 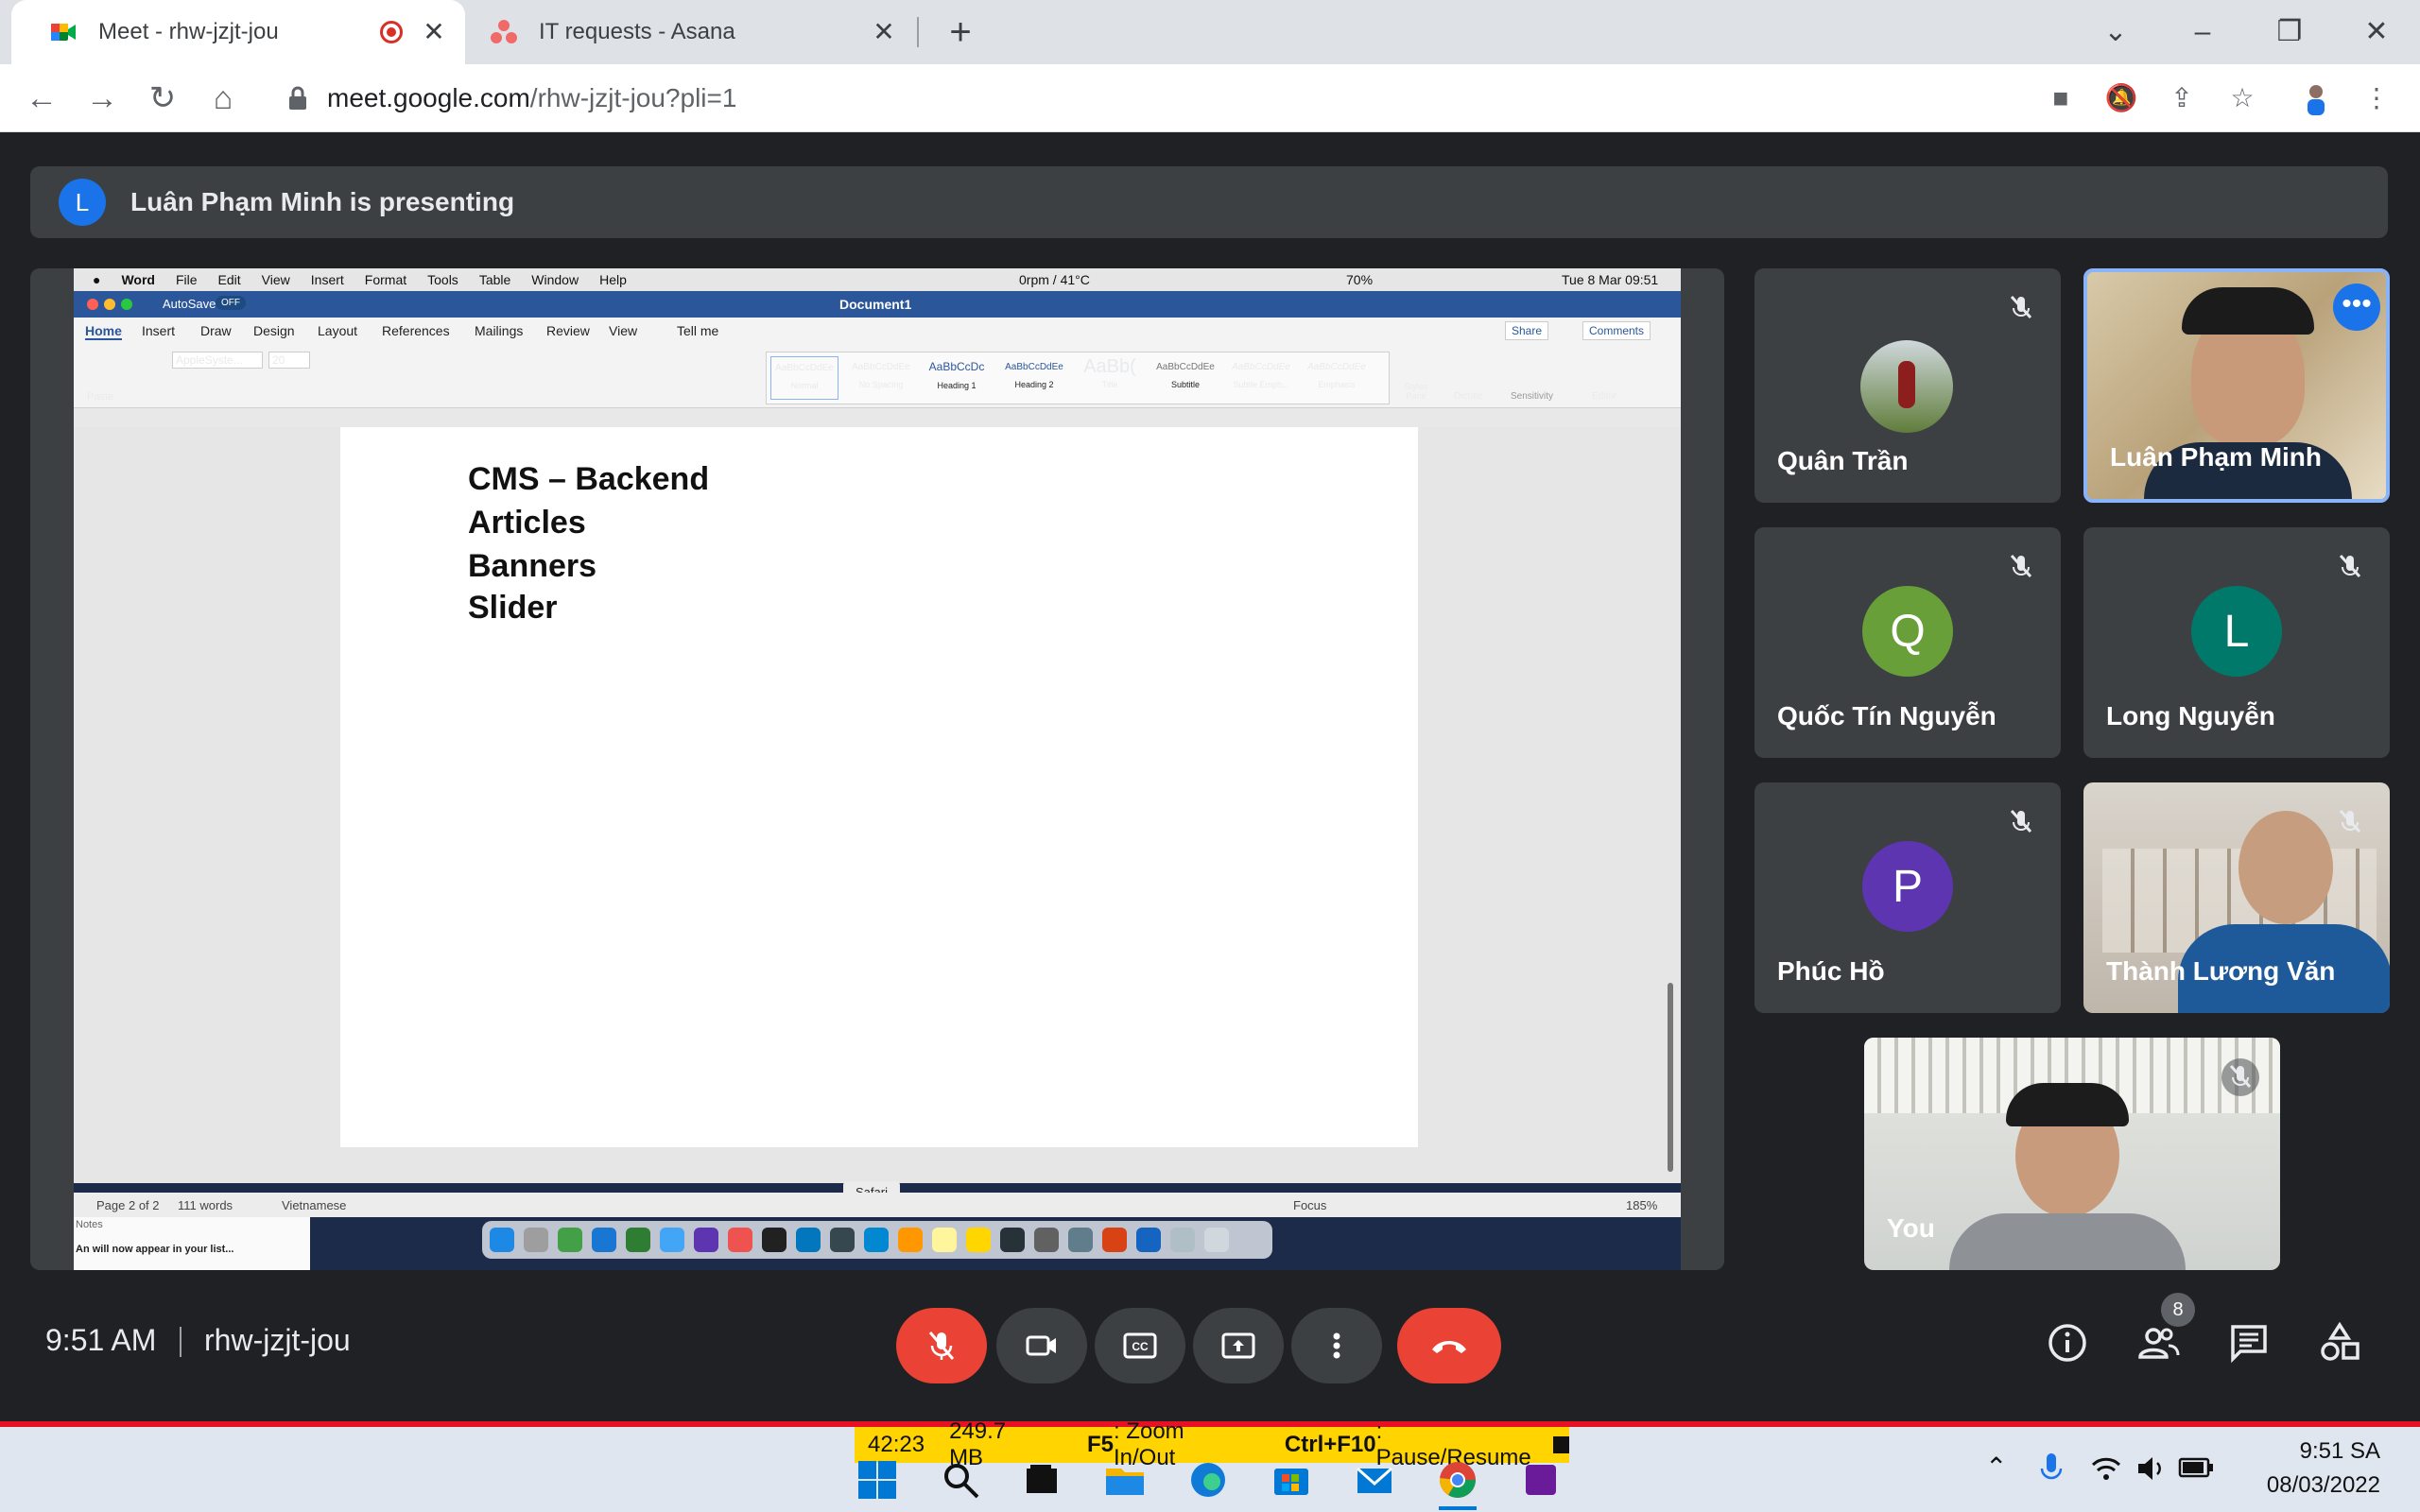 What do you see at coordinates (2285, 867) in the screenshot?
I see `participant-video` at bounding box center [2285, 867].